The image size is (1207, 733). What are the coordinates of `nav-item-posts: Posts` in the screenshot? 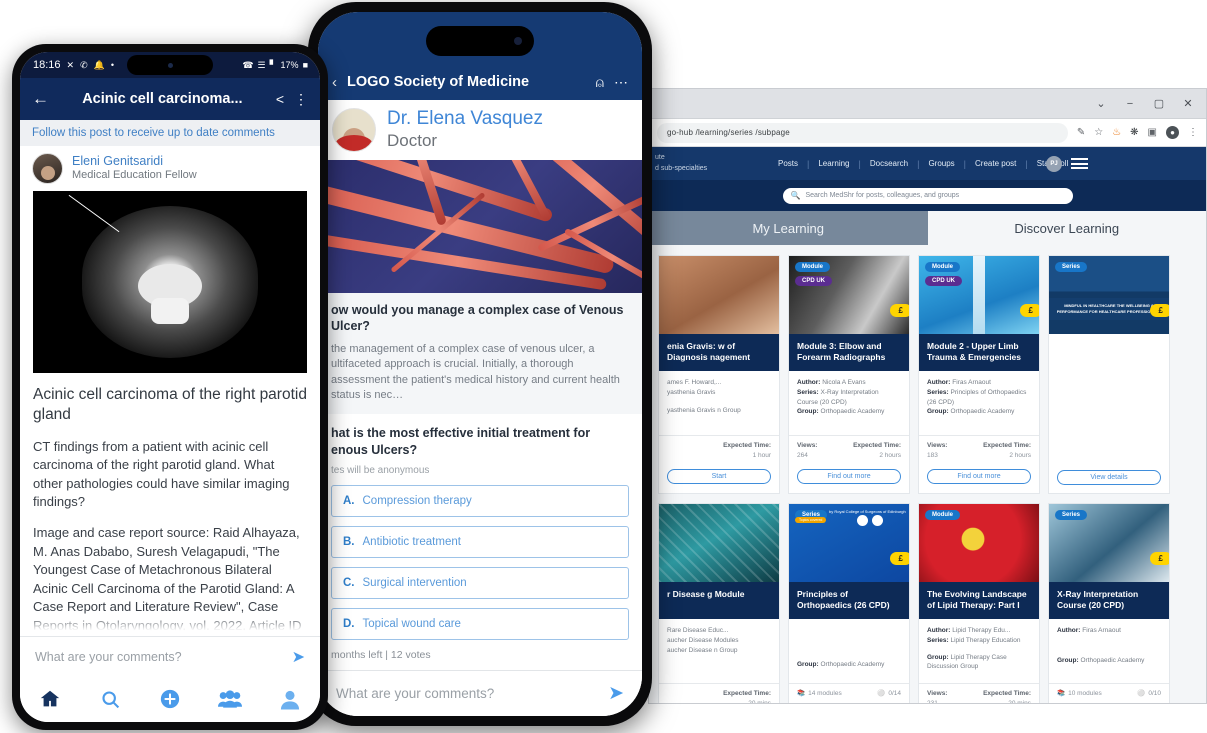 It's located at (788, 163).